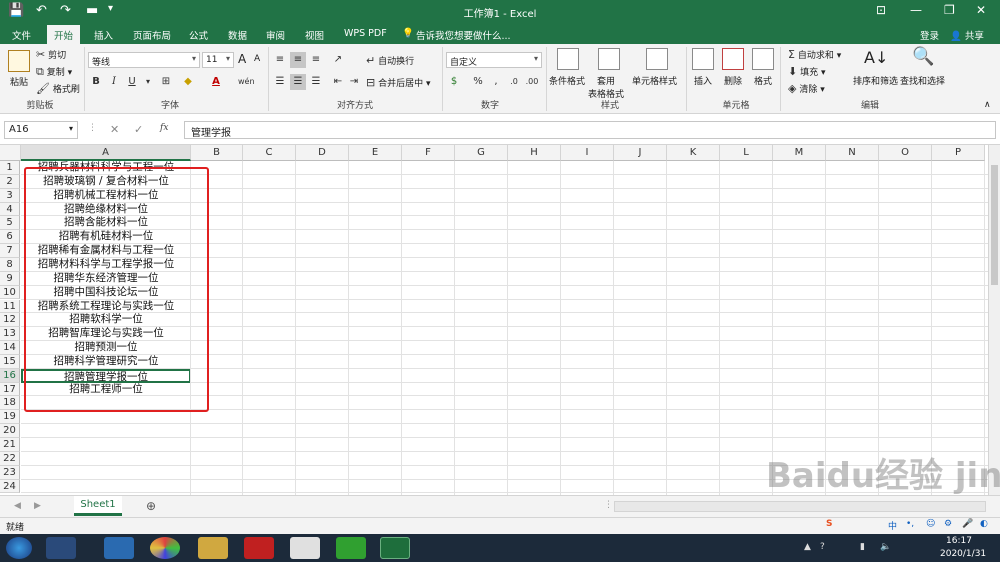 The width and height of the screenshot is (1000, 562). Describe the element at coordinates (19, 81) in the screenshot. I see `paste-button-label: 粘贴` at that location.